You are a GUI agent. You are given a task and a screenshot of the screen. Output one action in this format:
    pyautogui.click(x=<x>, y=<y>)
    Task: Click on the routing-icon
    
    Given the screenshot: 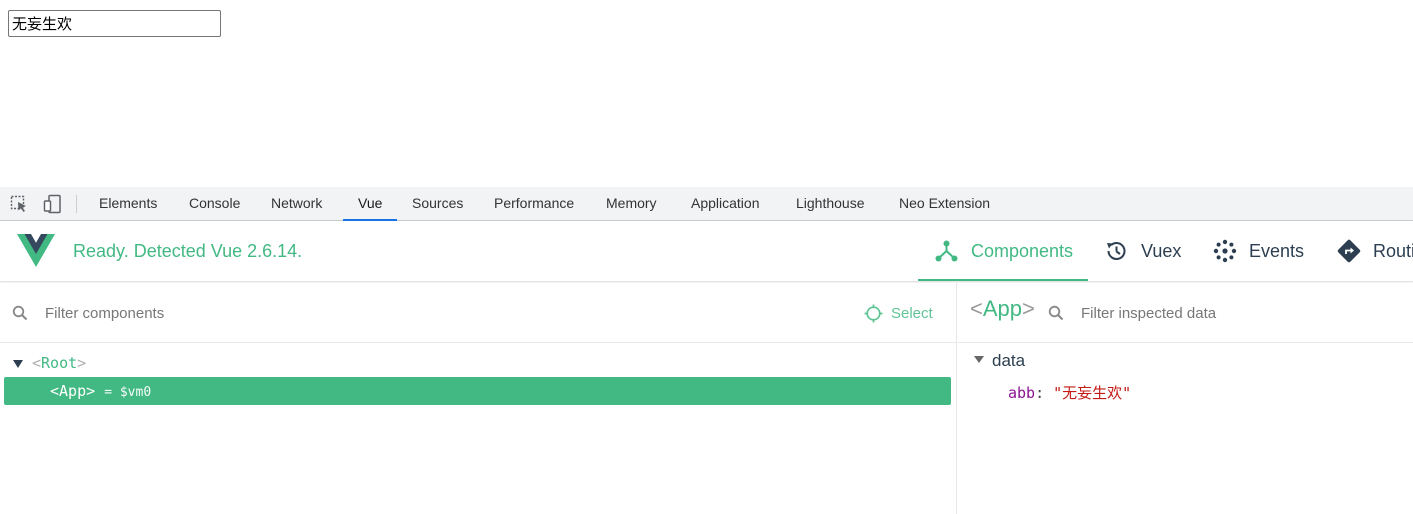 What is the action you would take?
    pyautogui.click(x=1349, y=251)
    